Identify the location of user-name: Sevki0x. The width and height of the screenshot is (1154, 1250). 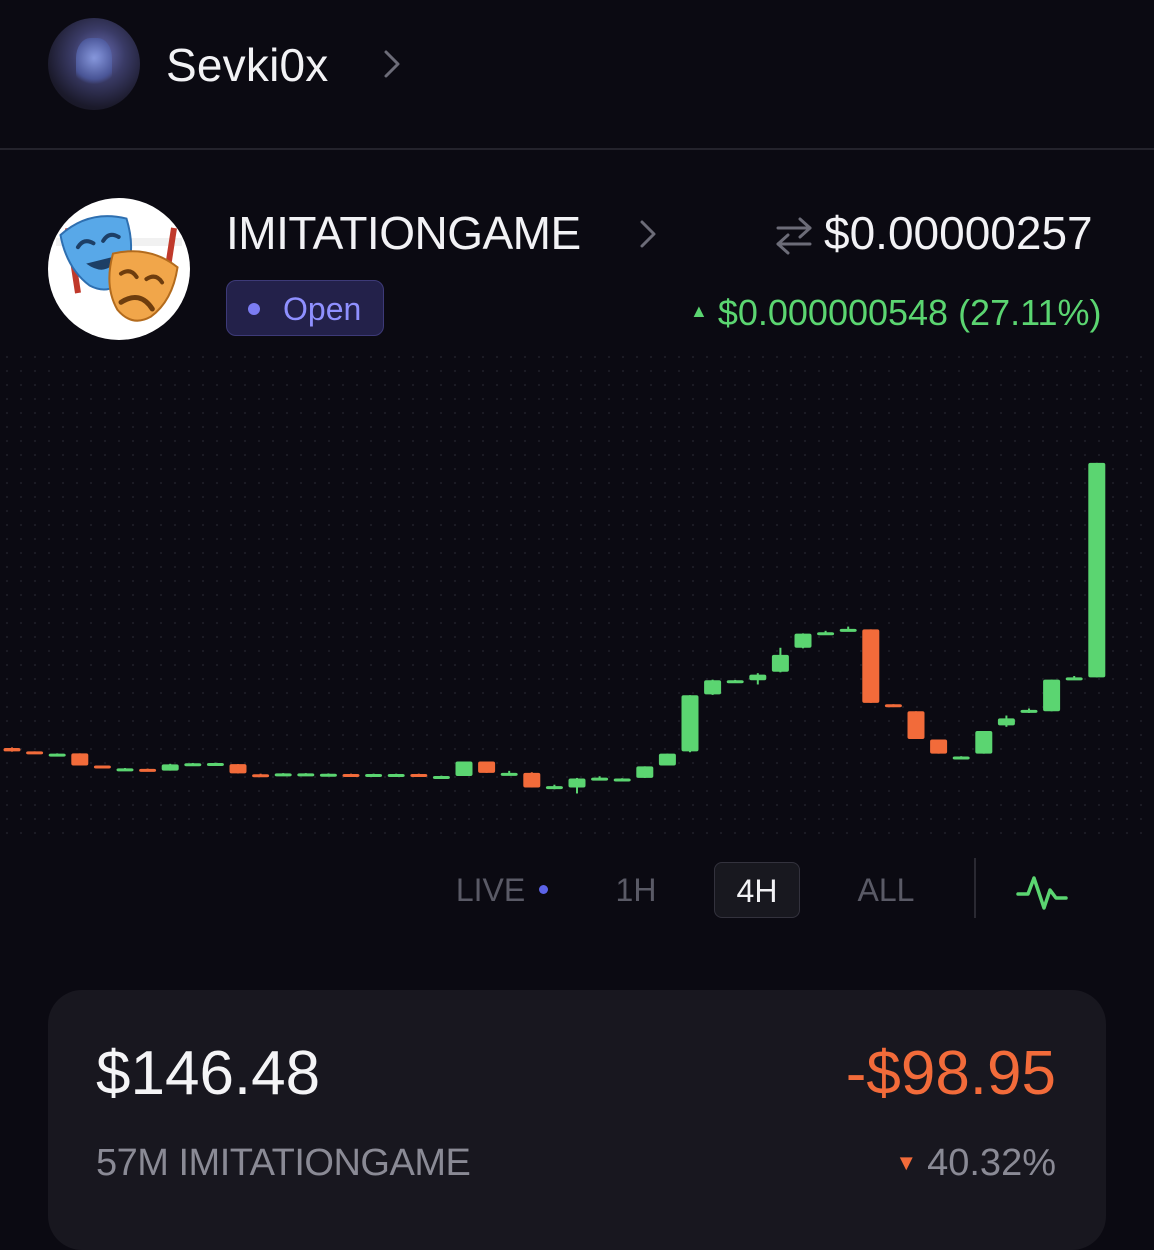
(247, 65).